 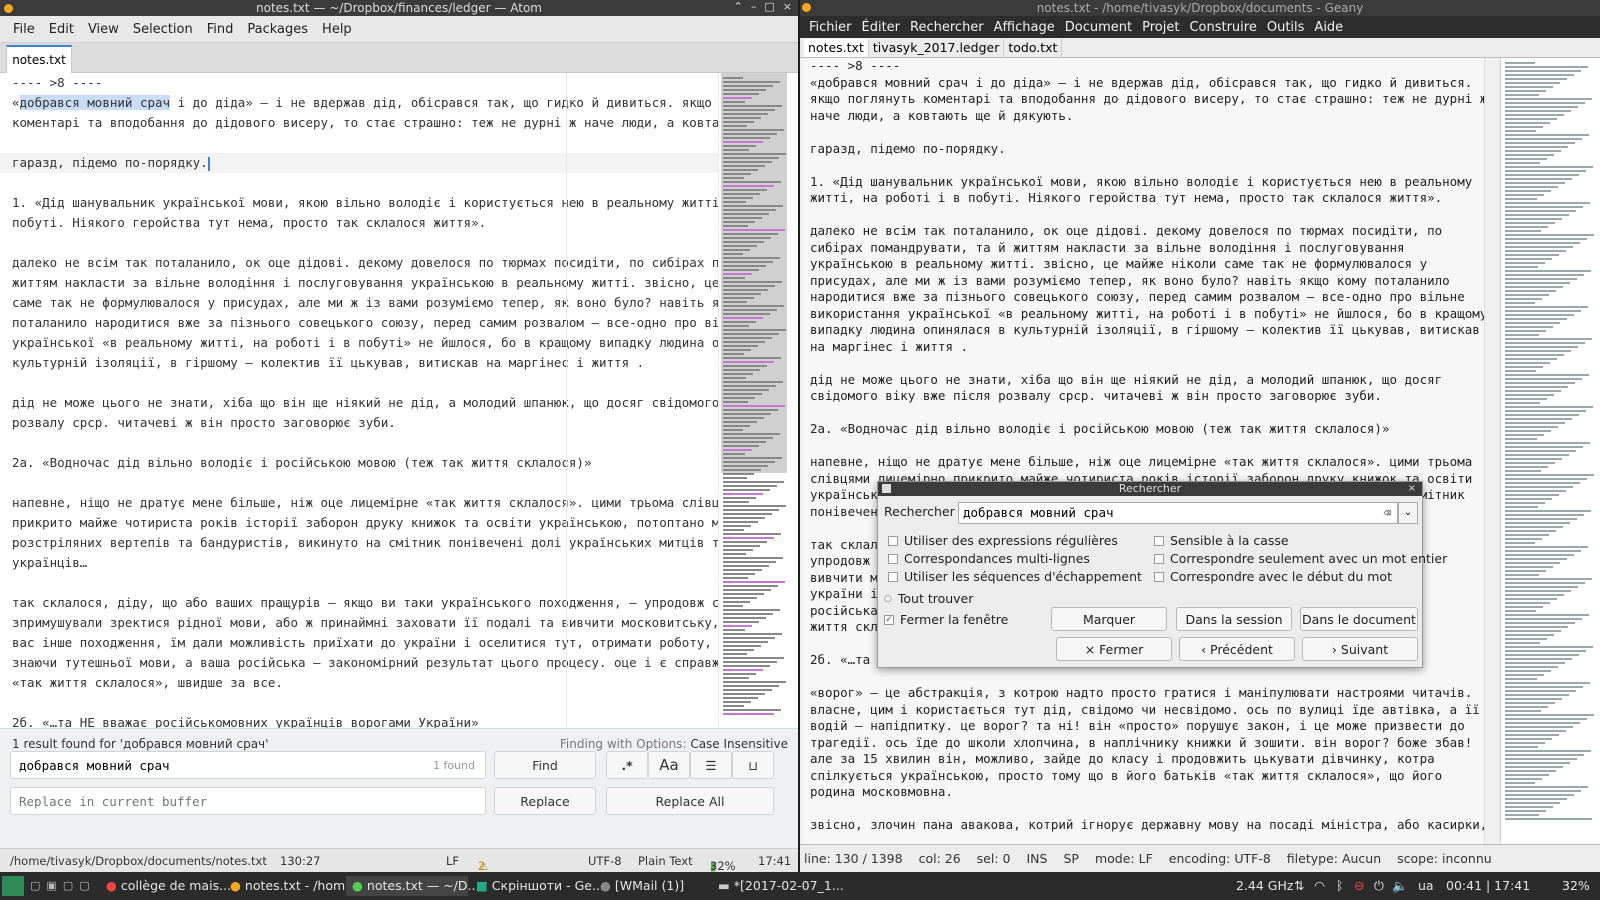 What do you see at coordinates (1024, 27) in the screenshot?
I see `menu-affichage: Affichage` at bounding box center [1024, 27].